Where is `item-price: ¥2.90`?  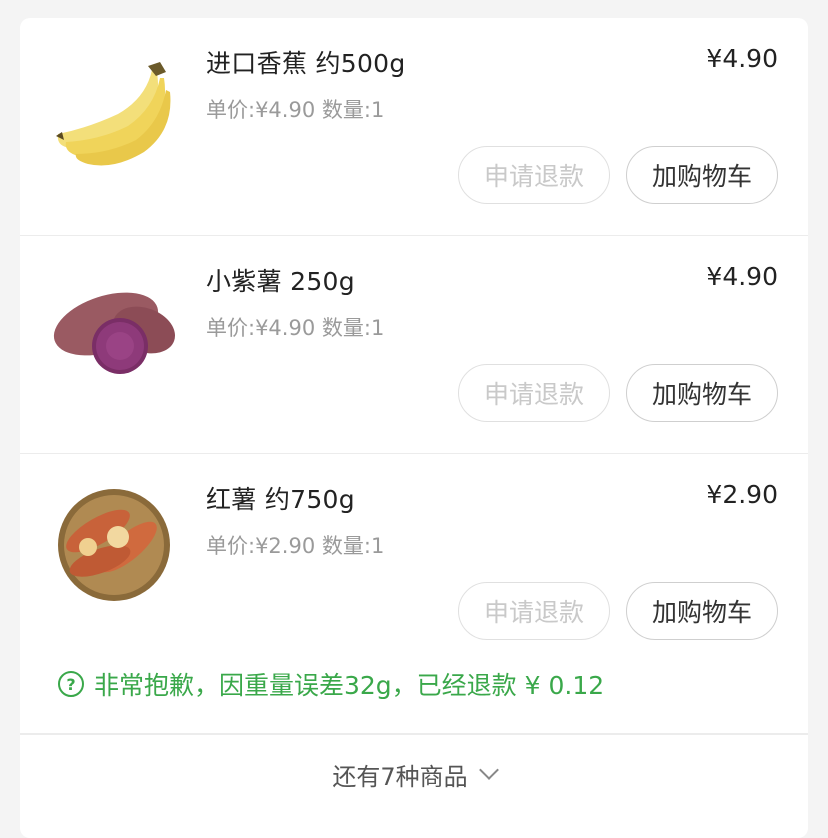 item-price: ¥2.90 is located at coordinates (742, 494).